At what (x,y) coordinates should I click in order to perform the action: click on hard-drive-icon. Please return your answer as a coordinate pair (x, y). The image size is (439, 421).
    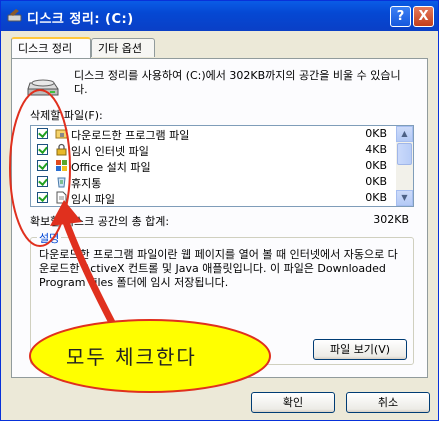
    Looking at the image, I should click on (43, 87).